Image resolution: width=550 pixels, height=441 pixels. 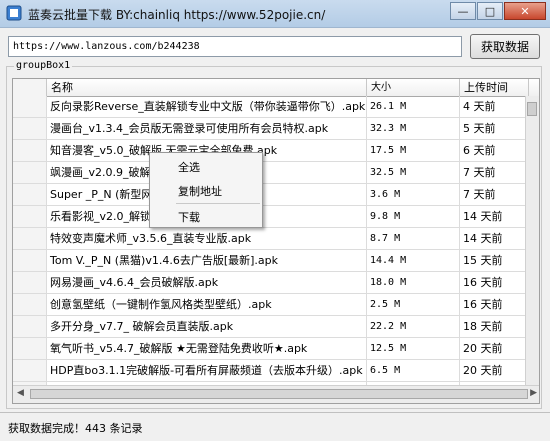 What do you see at coordinates (75, 428) in the screenshot?
I see `status-text: 获取数据完成！443 条记录` at bounding box center [75, 428].